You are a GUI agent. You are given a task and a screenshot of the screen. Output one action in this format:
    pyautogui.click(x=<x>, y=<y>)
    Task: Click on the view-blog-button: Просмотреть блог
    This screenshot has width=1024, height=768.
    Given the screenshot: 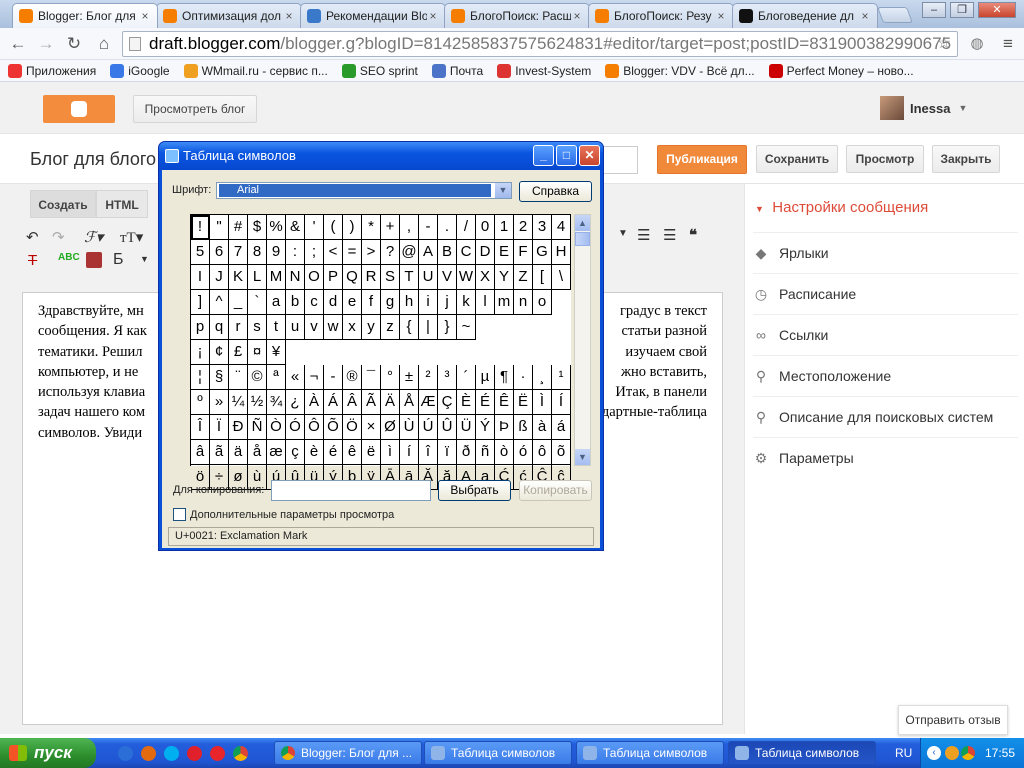 What is the action you would take?
    pyautogui.click(x=195, y=109)
    